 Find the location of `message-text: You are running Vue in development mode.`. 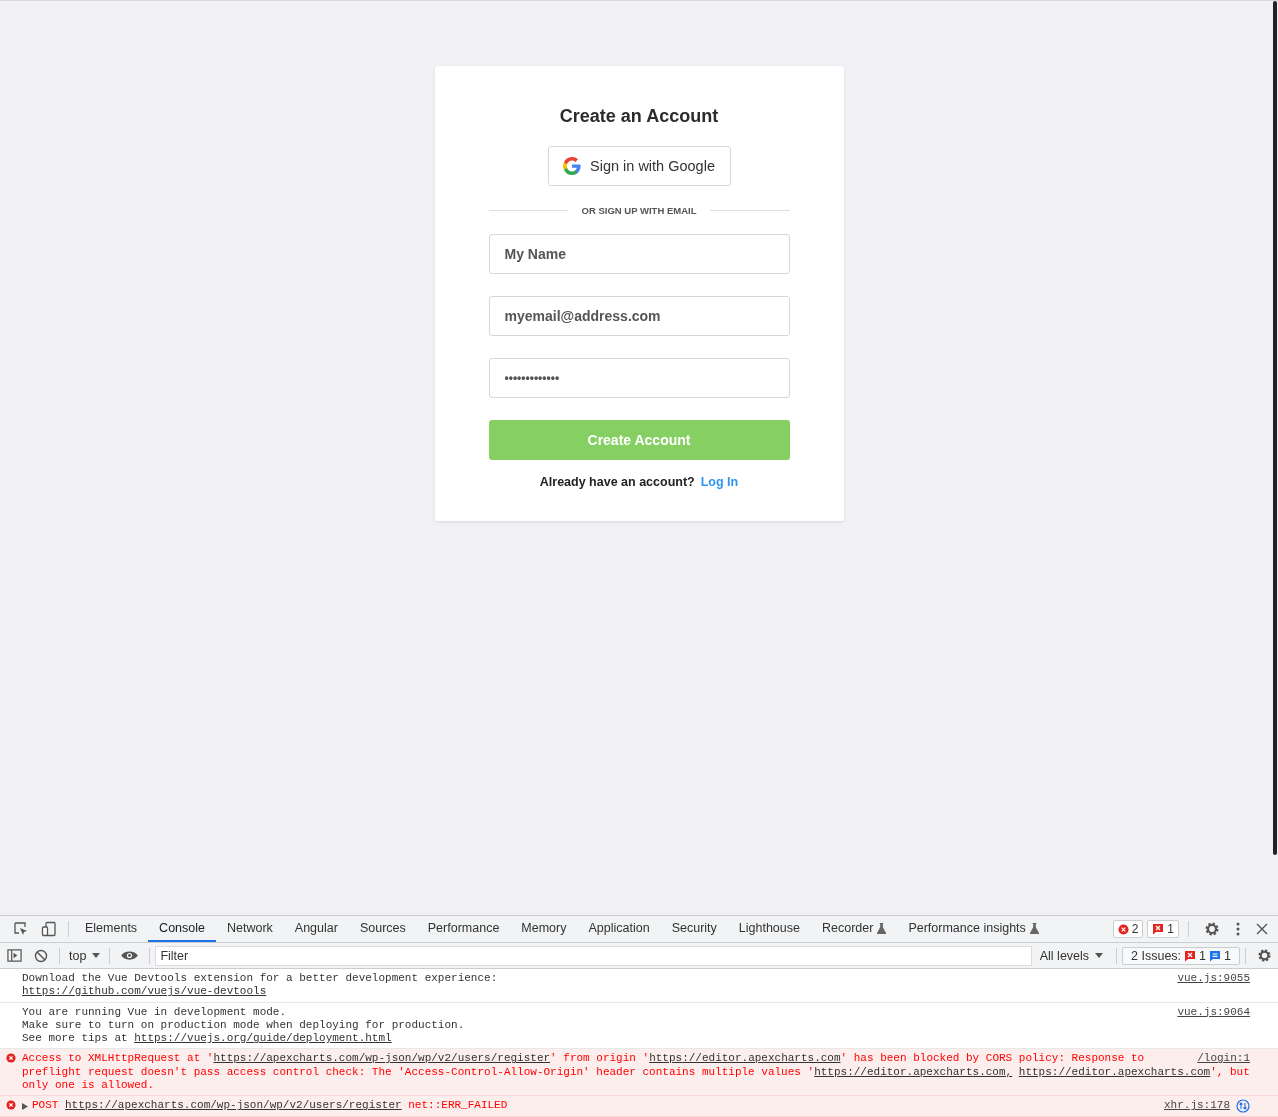

message-text: You are running Vue in development mode. is located at coordinates (154, 1012).